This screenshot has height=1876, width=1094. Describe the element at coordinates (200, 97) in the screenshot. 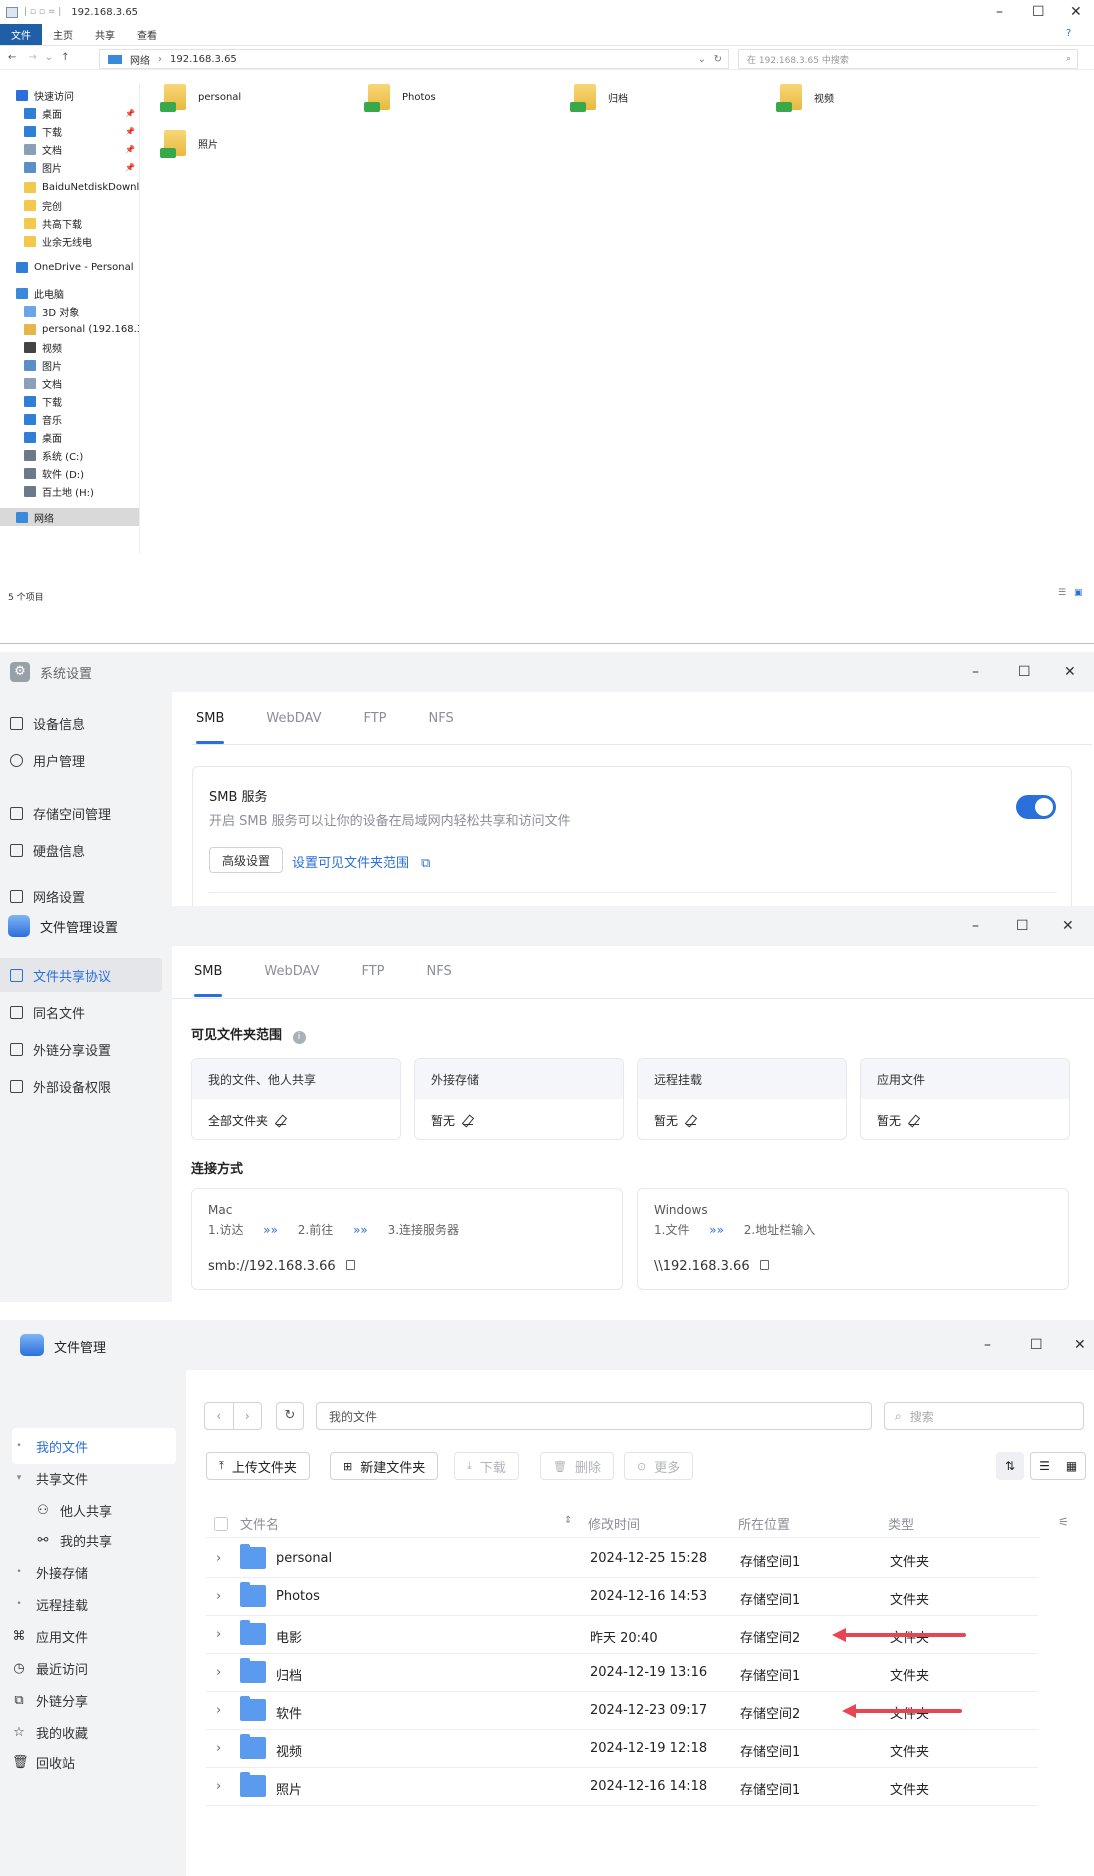

I see `folder-tile-personal: personal` at that location.